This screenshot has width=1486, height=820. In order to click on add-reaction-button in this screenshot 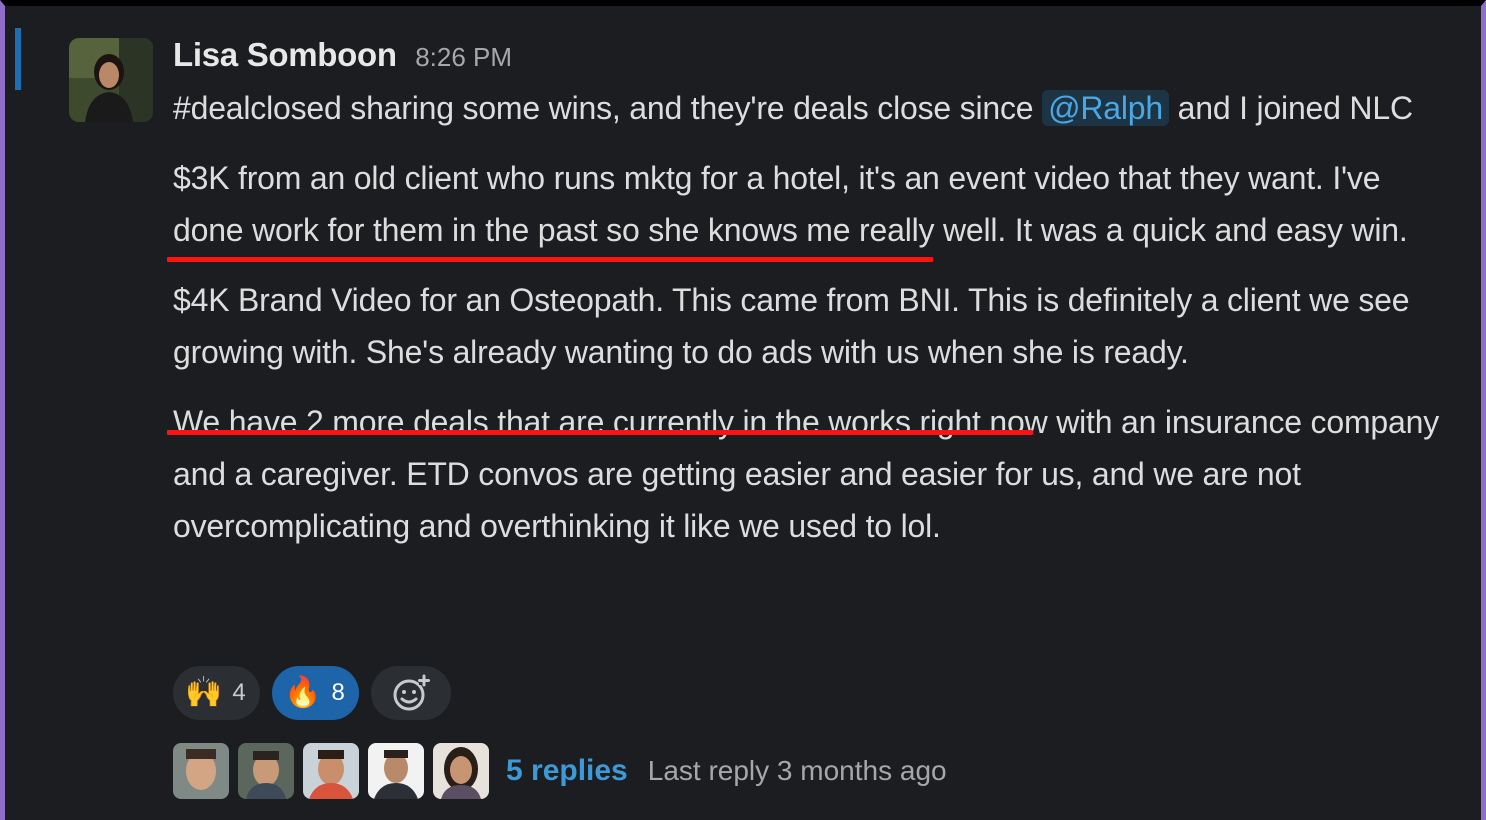, I will do `click(411, 693)`.